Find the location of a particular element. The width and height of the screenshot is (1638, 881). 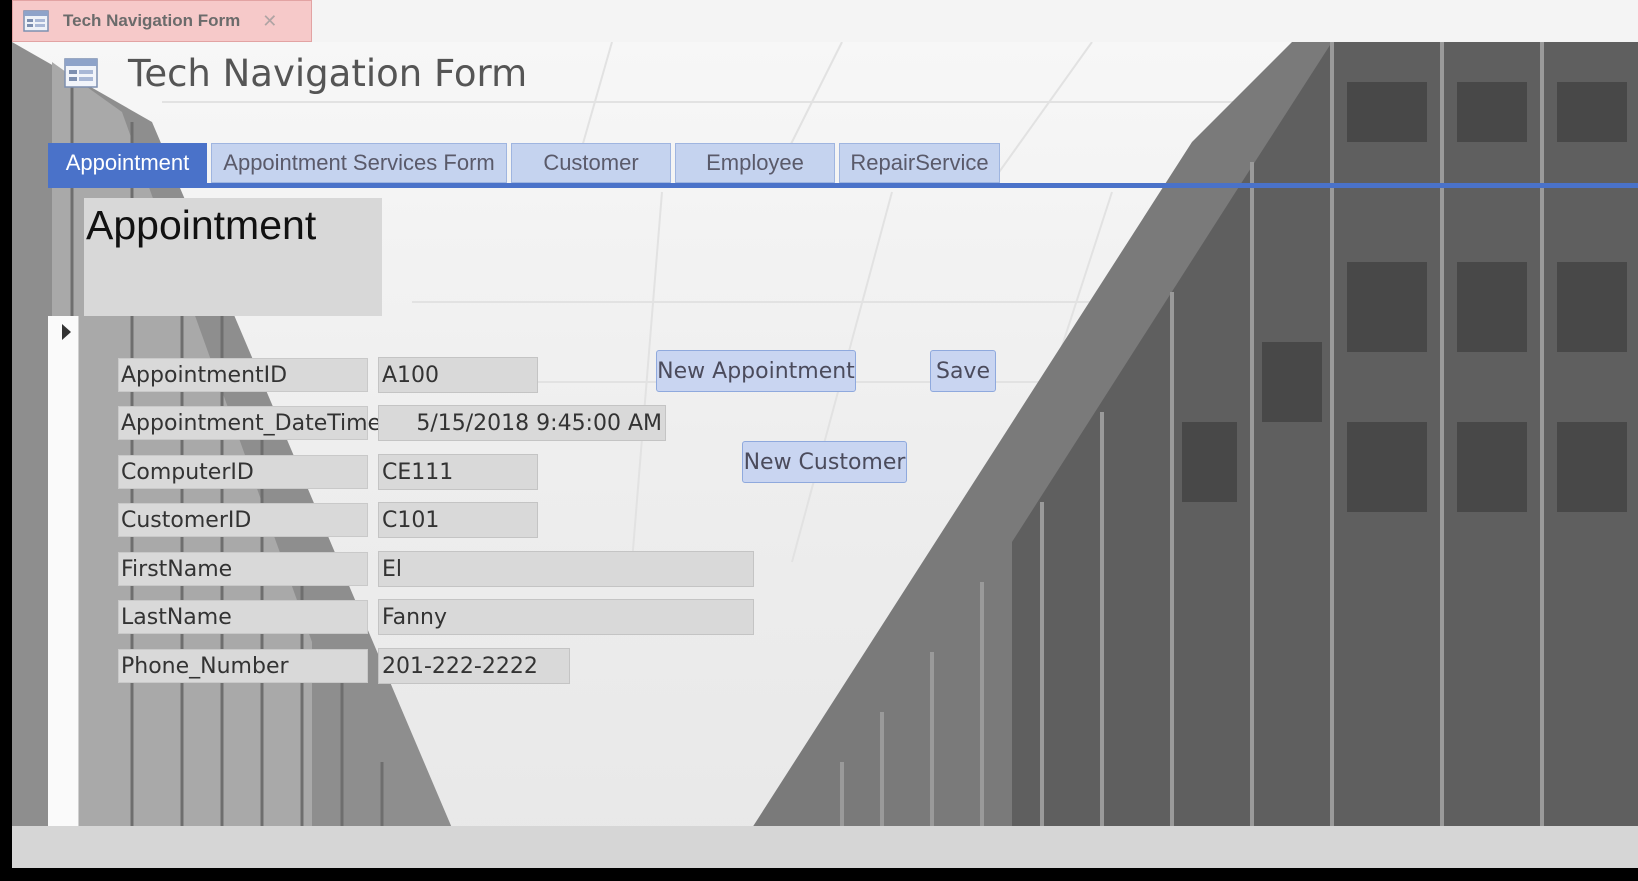

customerid-field: C101 is located at coordinates (458, 520).